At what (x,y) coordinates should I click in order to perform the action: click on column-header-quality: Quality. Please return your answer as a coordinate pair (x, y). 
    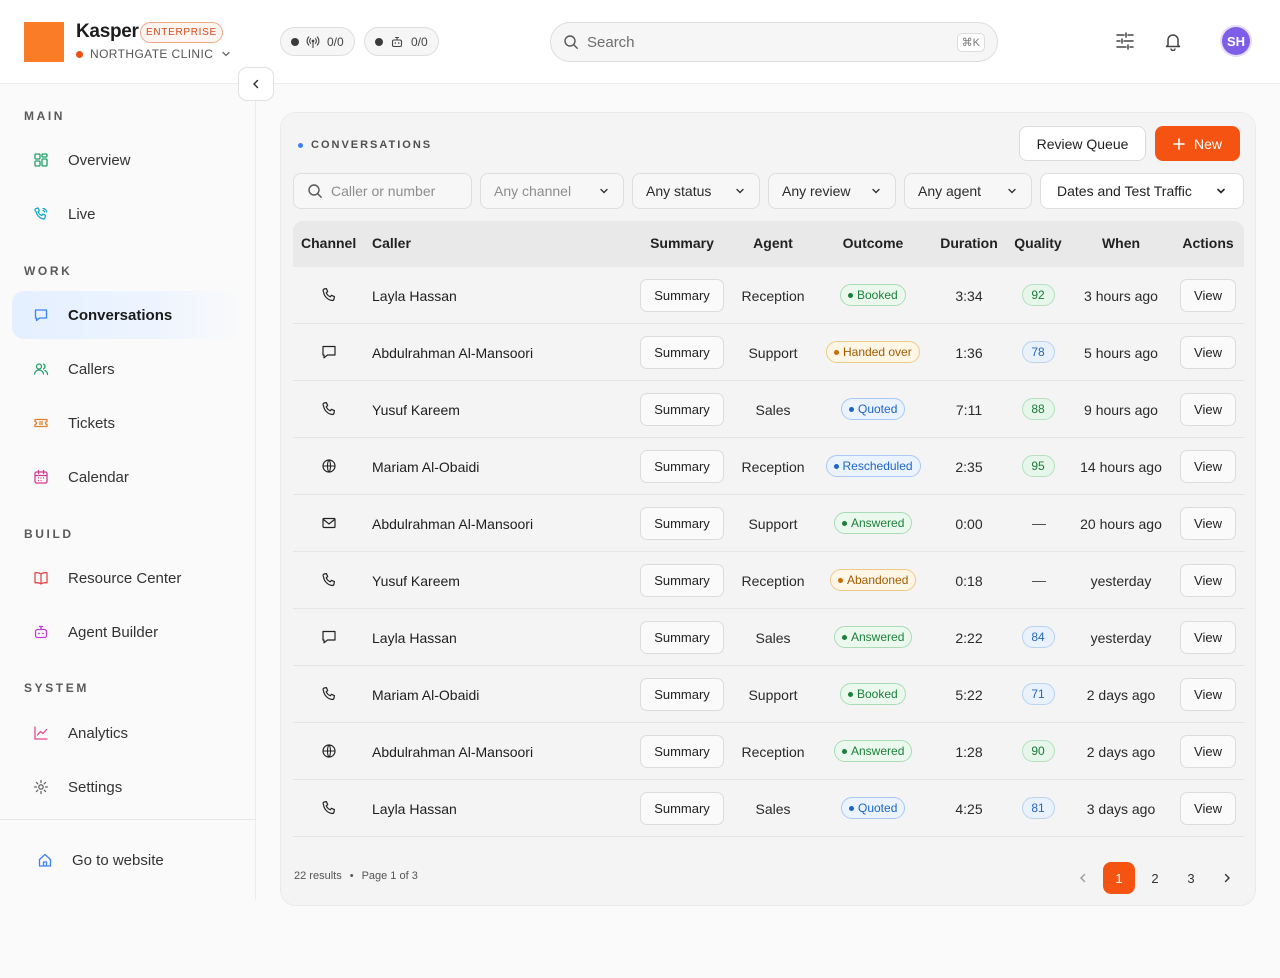
    Looking at the image, I should click on (1038, 243).